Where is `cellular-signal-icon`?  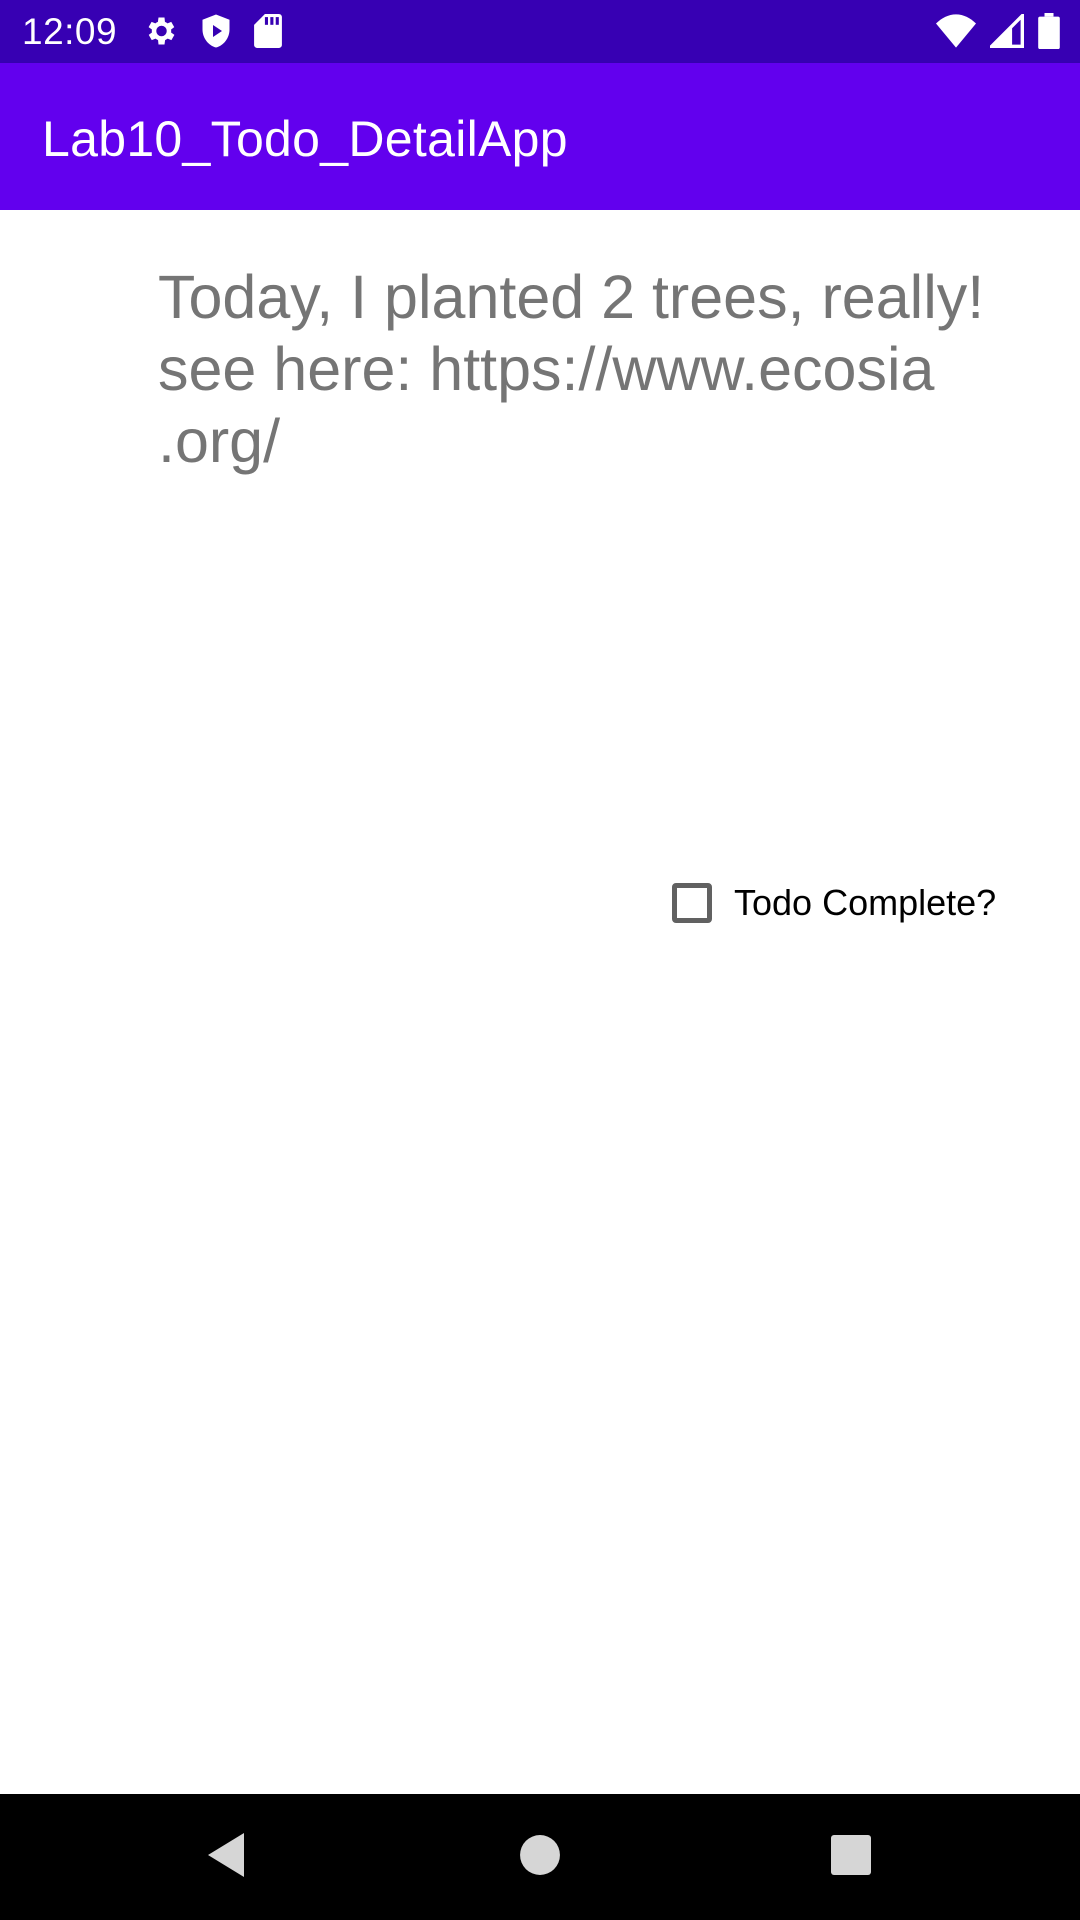
cellular-signal-icon is located at coordinates (1007, 31).